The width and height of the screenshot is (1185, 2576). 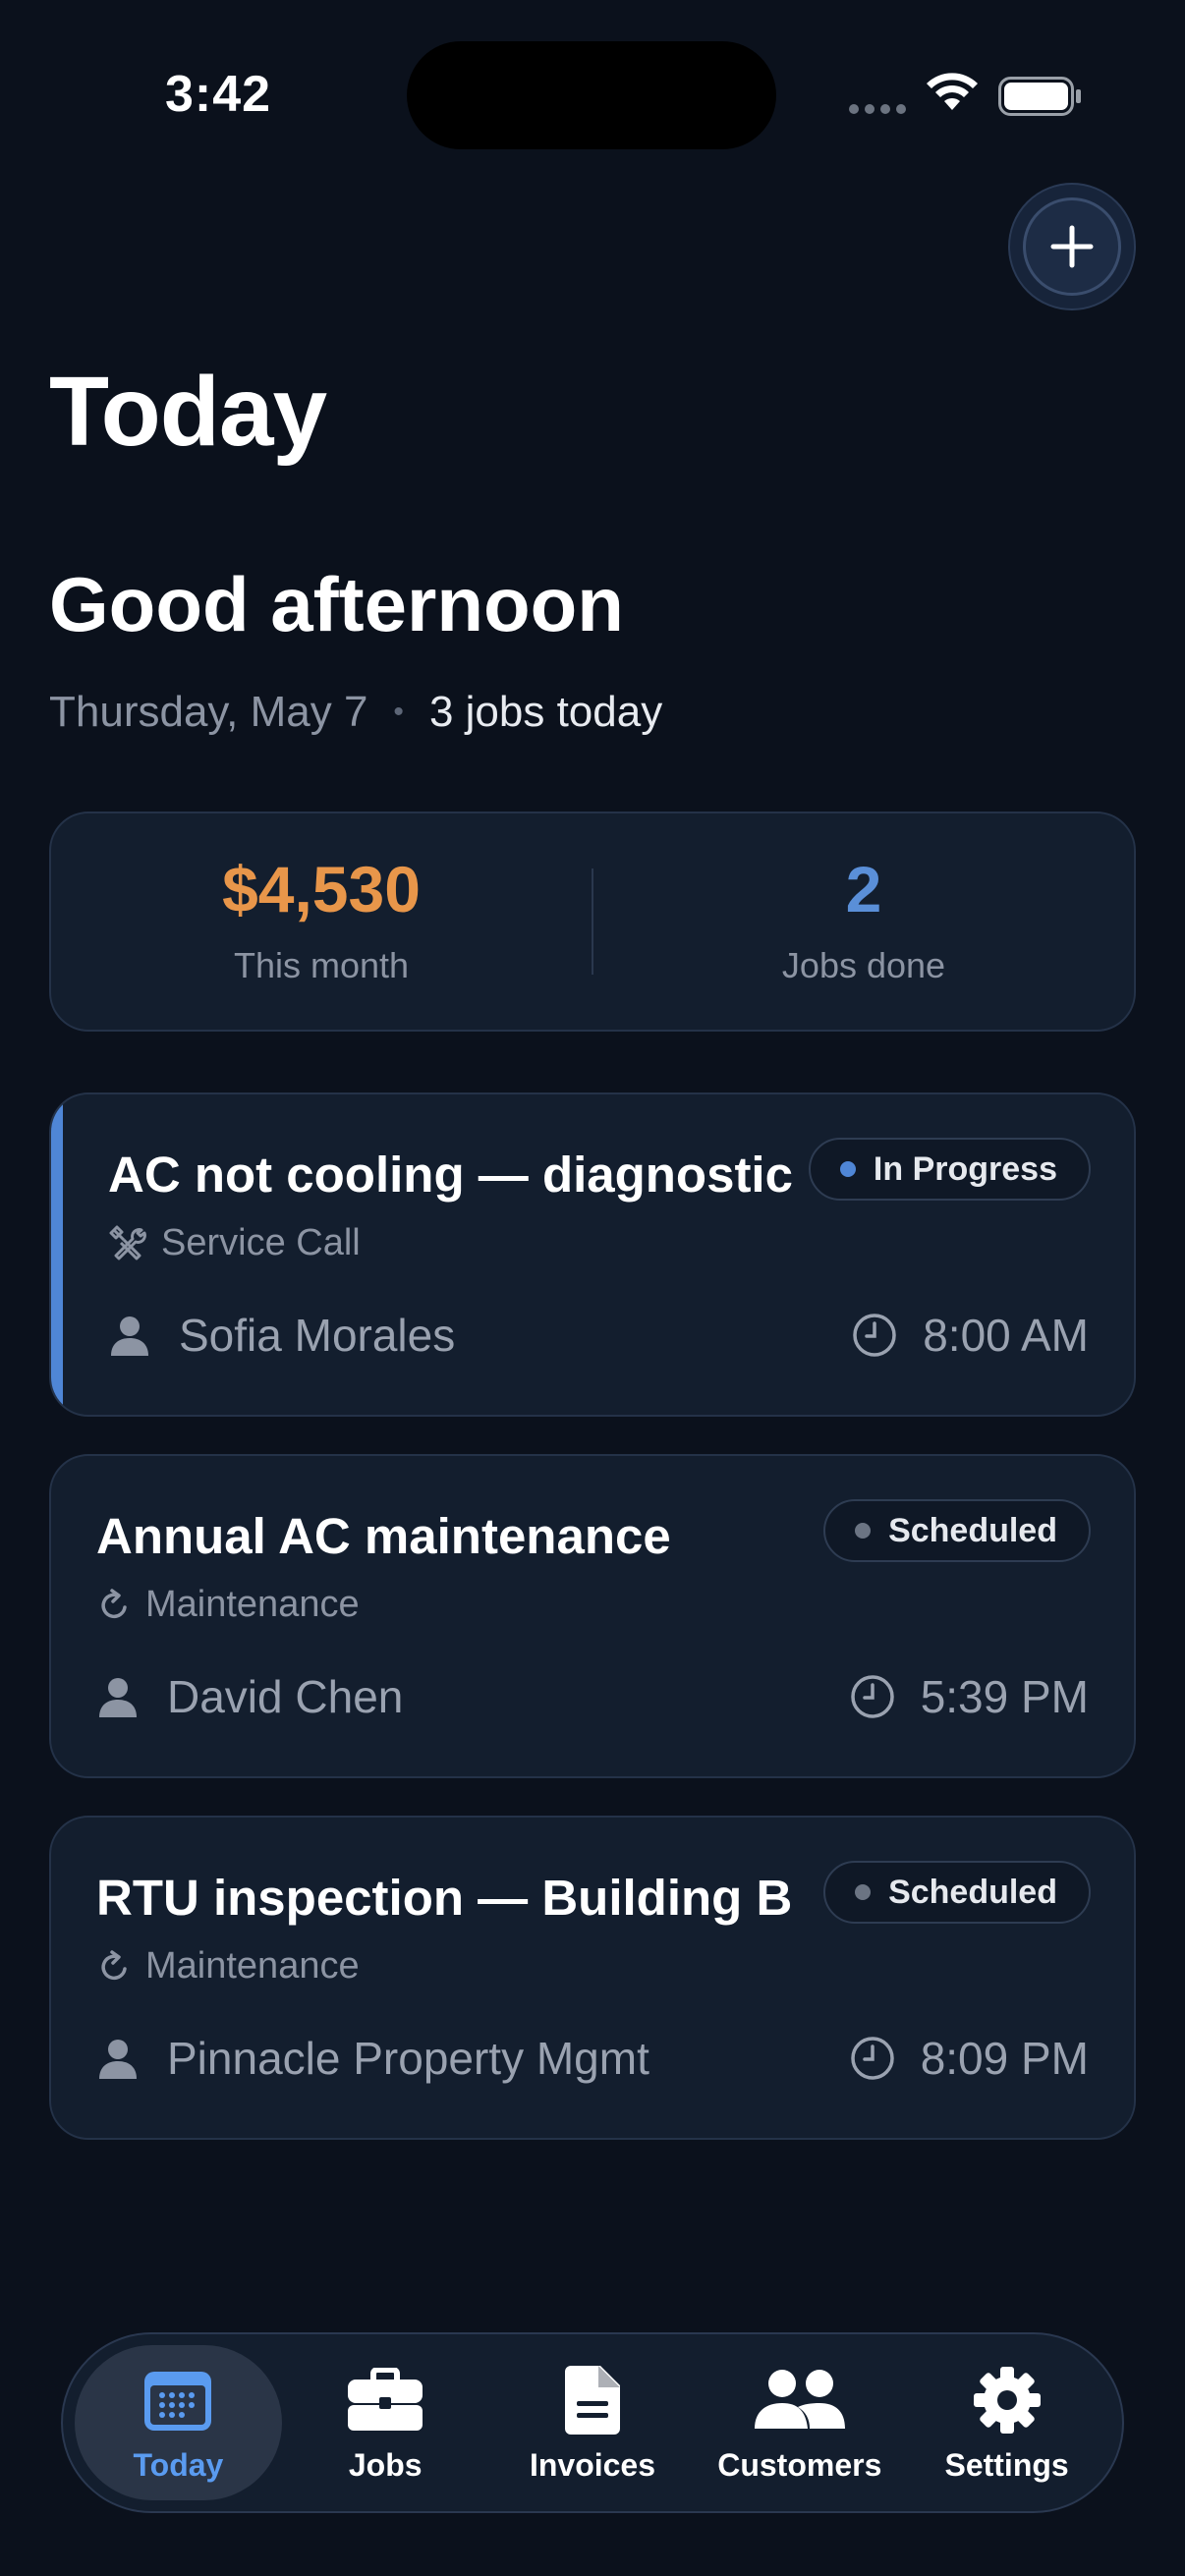 What do you see at coordinates (878, 109) in the screenshot?
I see `cellular-signal-icon` at bounding box center [878, 109].